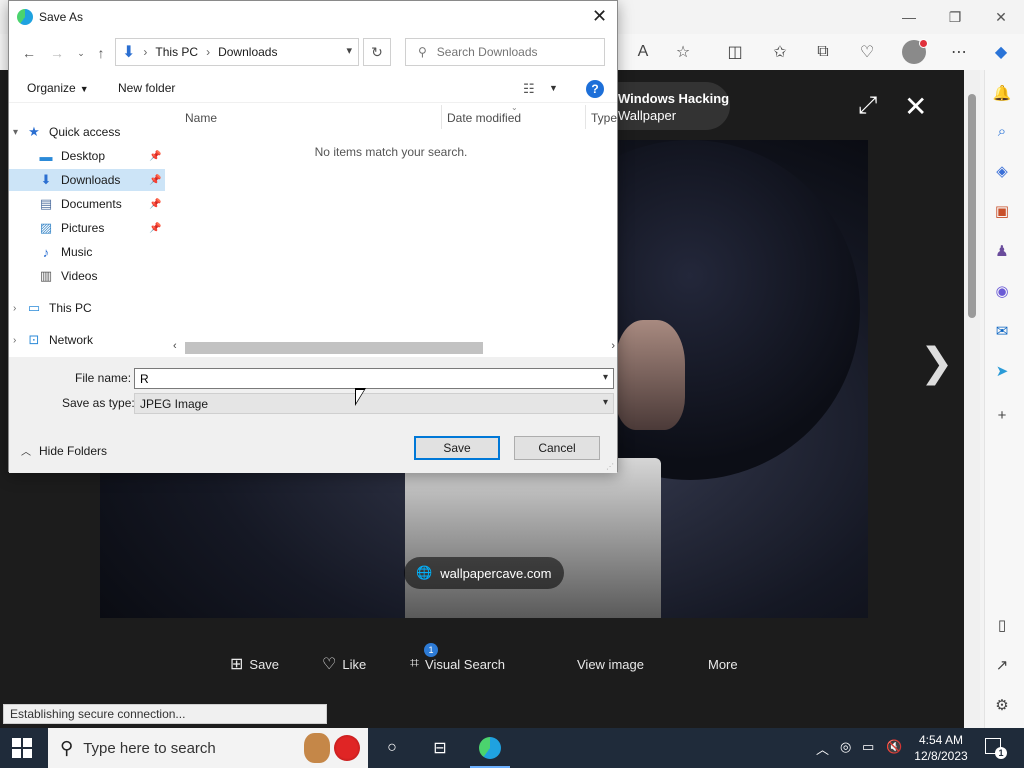  What do you see at coordinates (1002, 251) in the screenshot?
I see `games-icon: ♟` at bounding box center [1002, 251].